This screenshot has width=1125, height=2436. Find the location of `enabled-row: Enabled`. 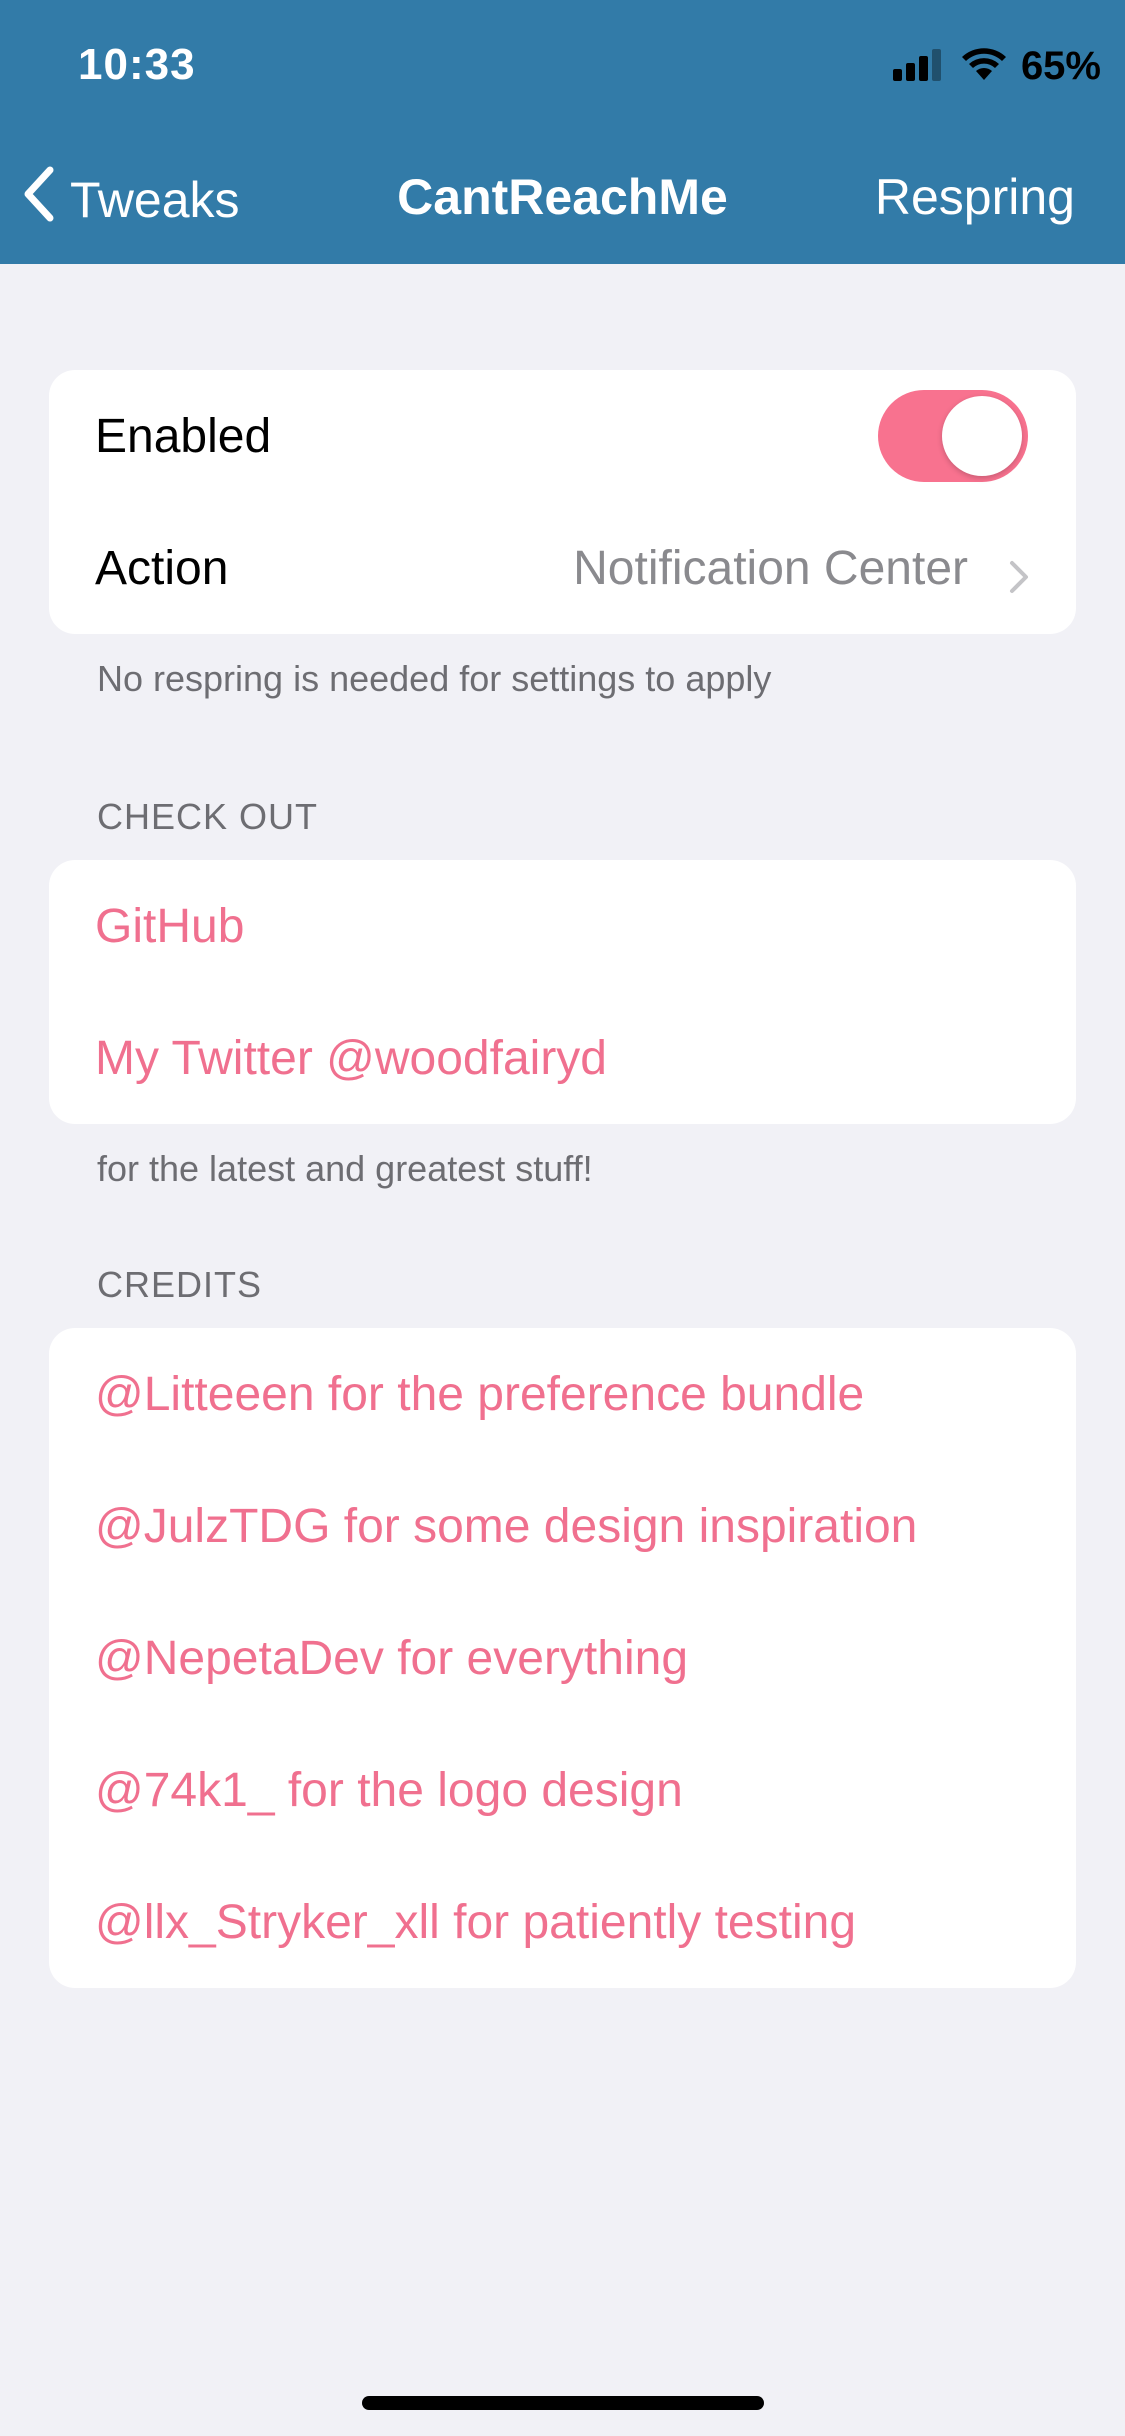

enabled-row: Enabled is located at coordinates (562, 436).